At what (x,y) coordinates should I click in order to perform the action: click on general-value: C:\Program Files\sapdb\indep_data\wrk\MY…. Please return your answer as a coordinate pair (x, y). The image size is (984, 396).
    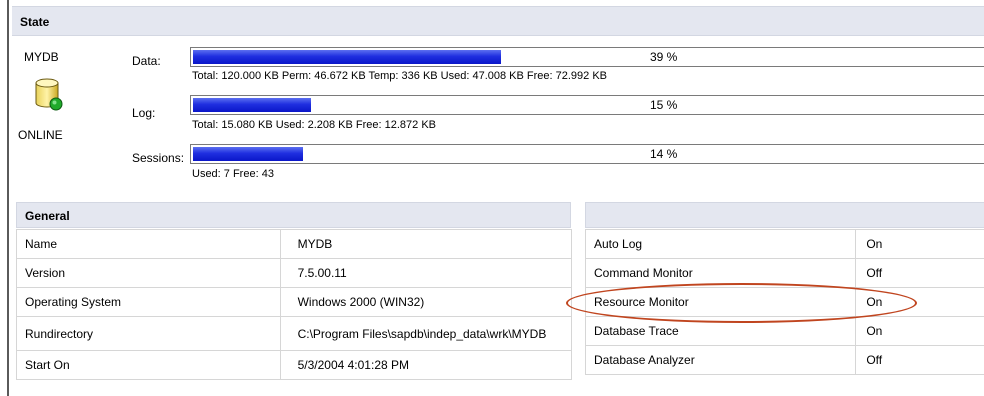
    Looking at the image, I should click on (426, 333).